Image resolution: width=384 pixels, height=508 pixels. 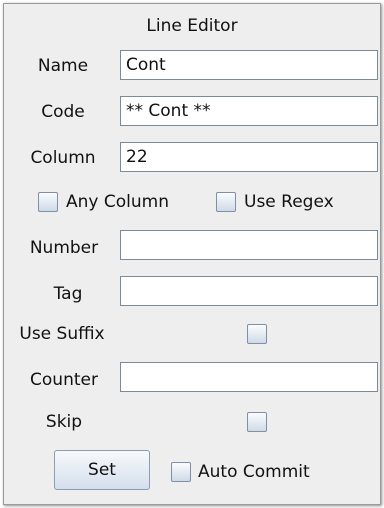 What do you see at coordinates (48, 202) in the screenshot?
I see `any-column-checkbox` at bounding box center [48, 202].